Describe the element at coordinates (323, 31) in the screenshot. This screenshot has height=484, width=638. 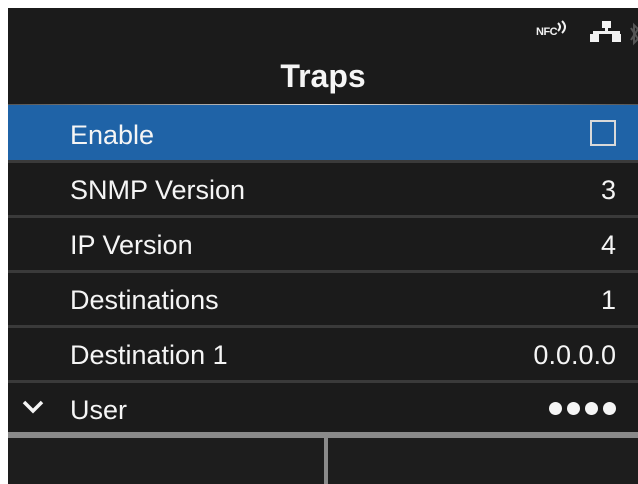
I see `status-bar: NFC` at that location.